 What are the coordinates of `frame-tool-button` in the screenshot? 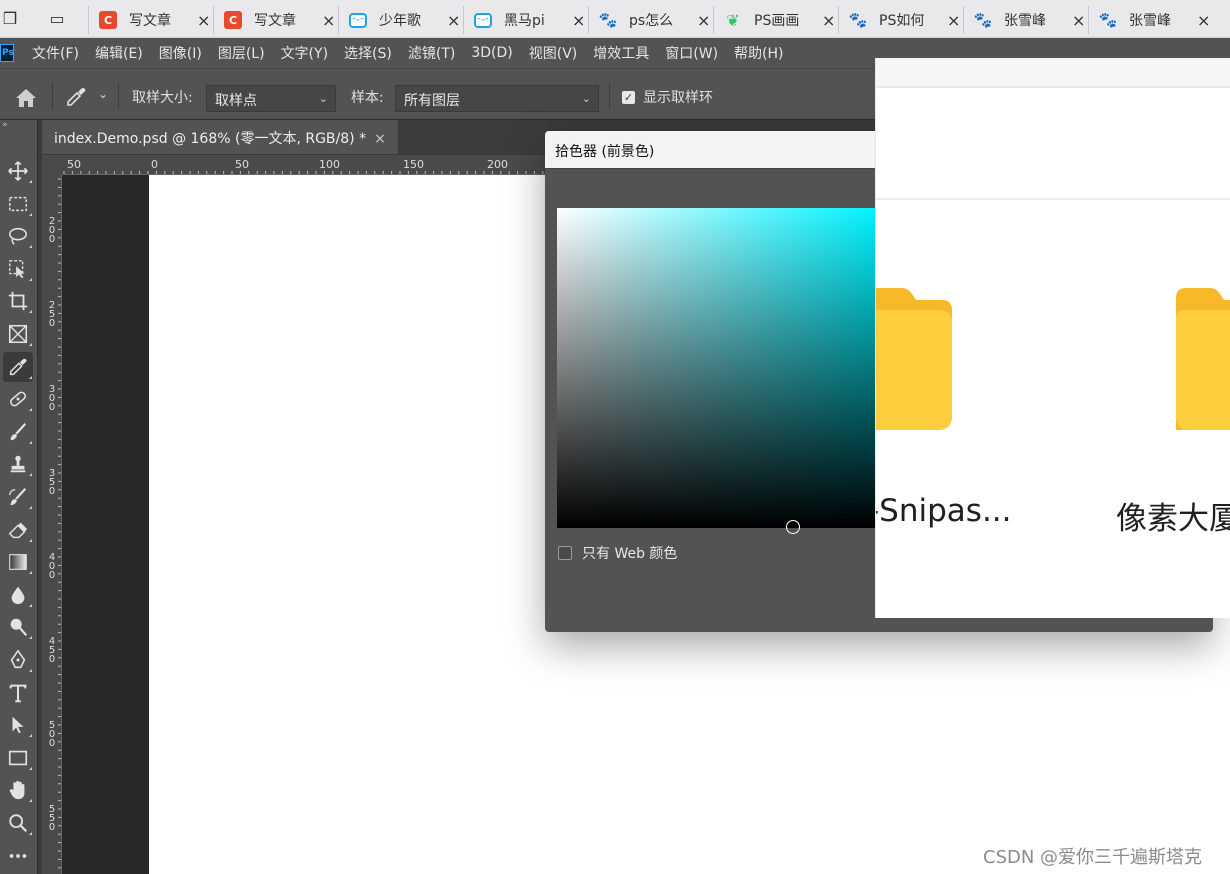 It's located at (18, 334).